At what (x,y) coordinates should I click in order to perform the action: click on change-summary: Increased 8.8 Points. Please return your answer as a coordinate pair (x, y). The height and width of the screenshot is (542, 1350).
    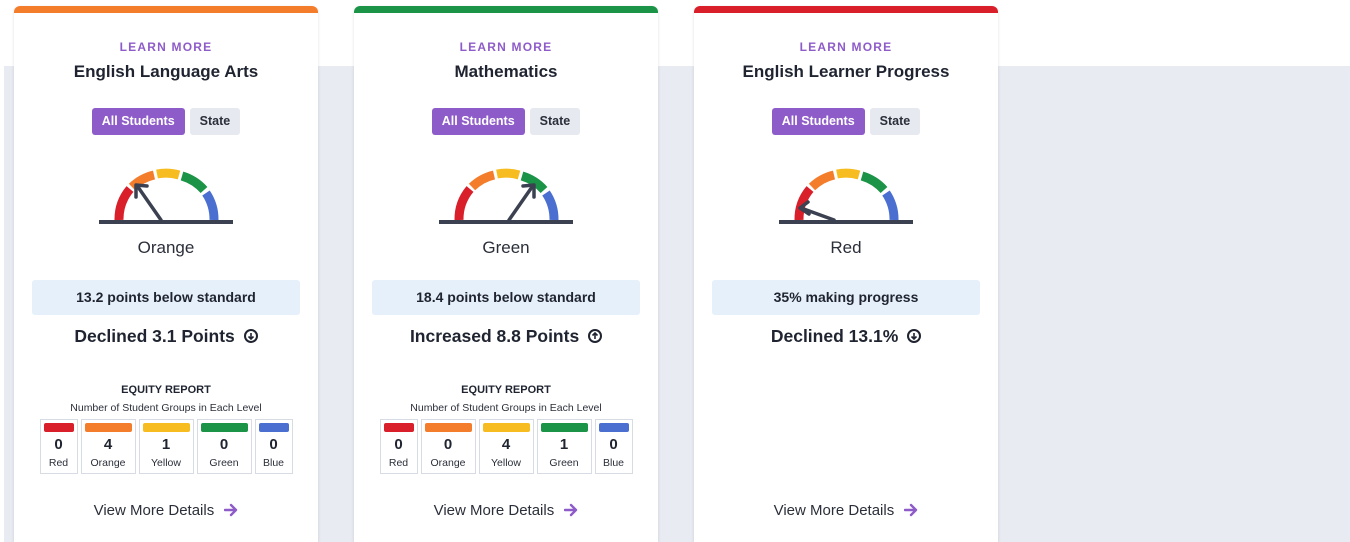
    Looking at the image, I should click on (506, 336).